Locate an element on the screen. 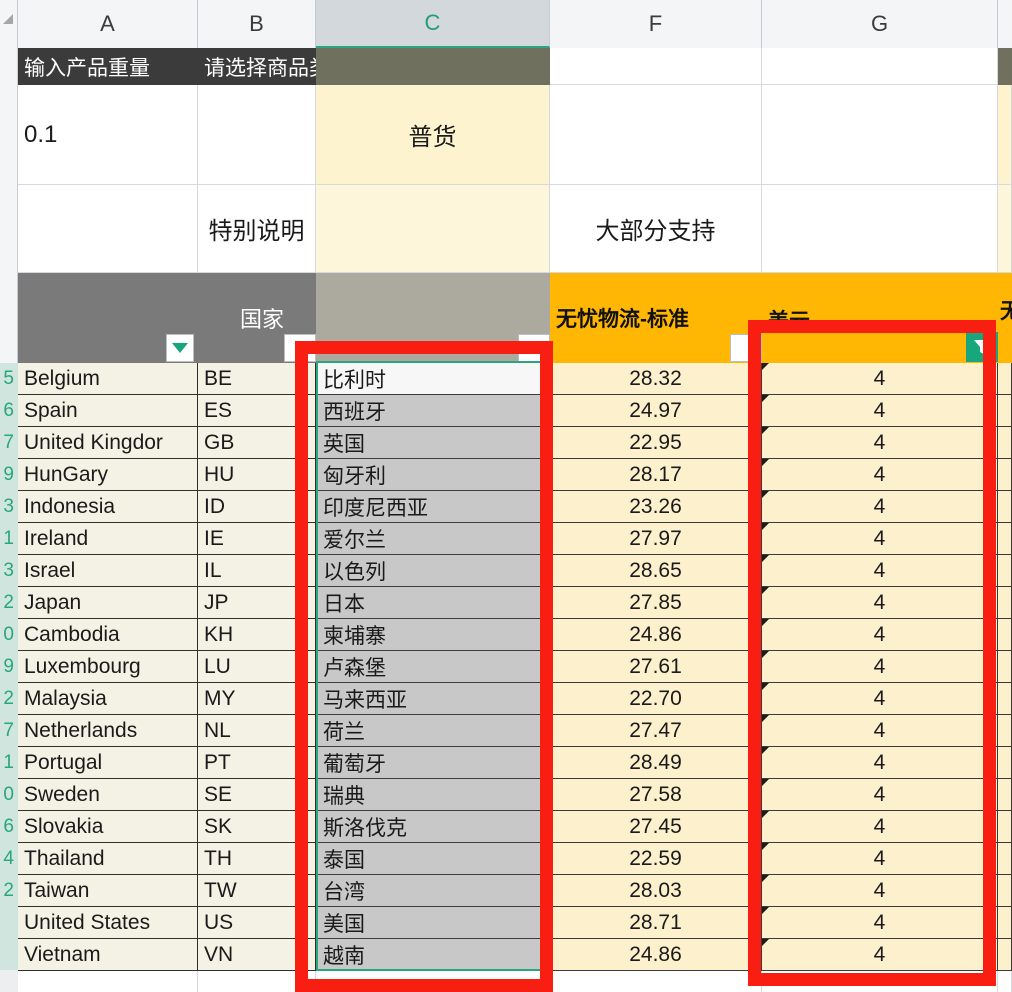 The height and width of the screenshot is (992, 1012). column-header-a: A is located at coordinates (108, 24).